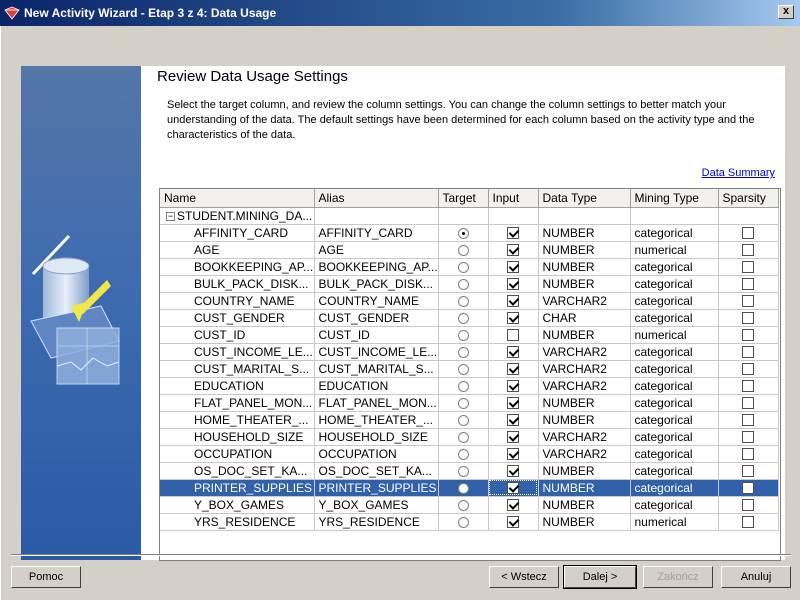  What do you see at coordinates (237, 386) in the screenshot?
I see `row-name: EDUCATION` at bounding box center [237, 386].